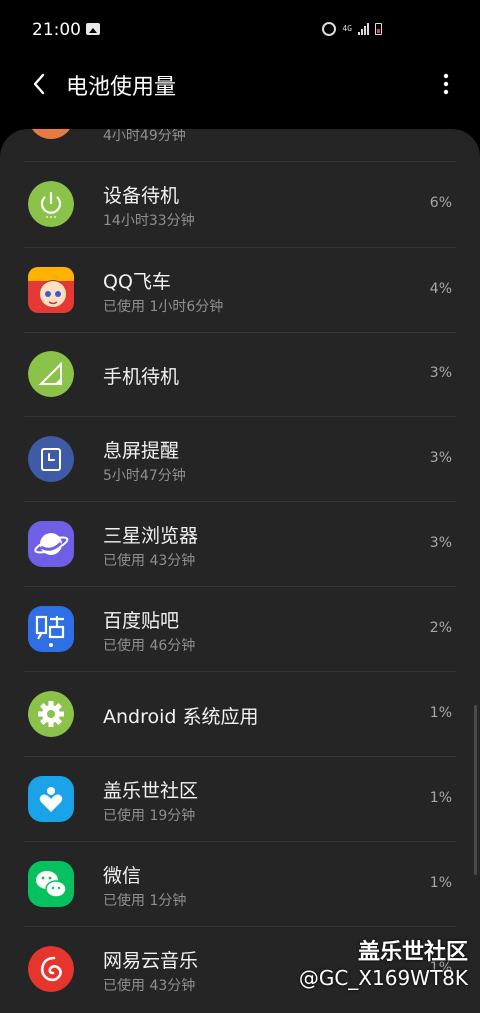 The height and width of the screenshot is (1013, 480). What do you see at coordinates (144, 476) in the screenshot?
I see `usage-duration: 5小时47分钟` at bounding box center [144, 476].